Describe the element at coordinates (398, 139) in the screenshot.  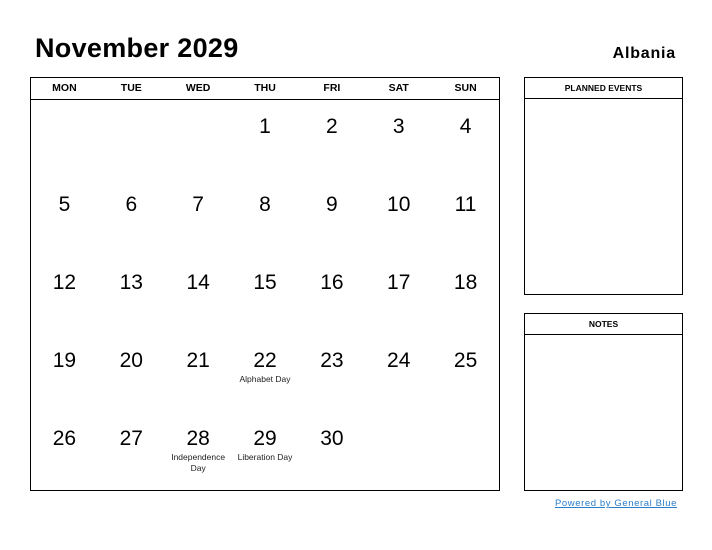
I see `day-cell: 3` at that location.